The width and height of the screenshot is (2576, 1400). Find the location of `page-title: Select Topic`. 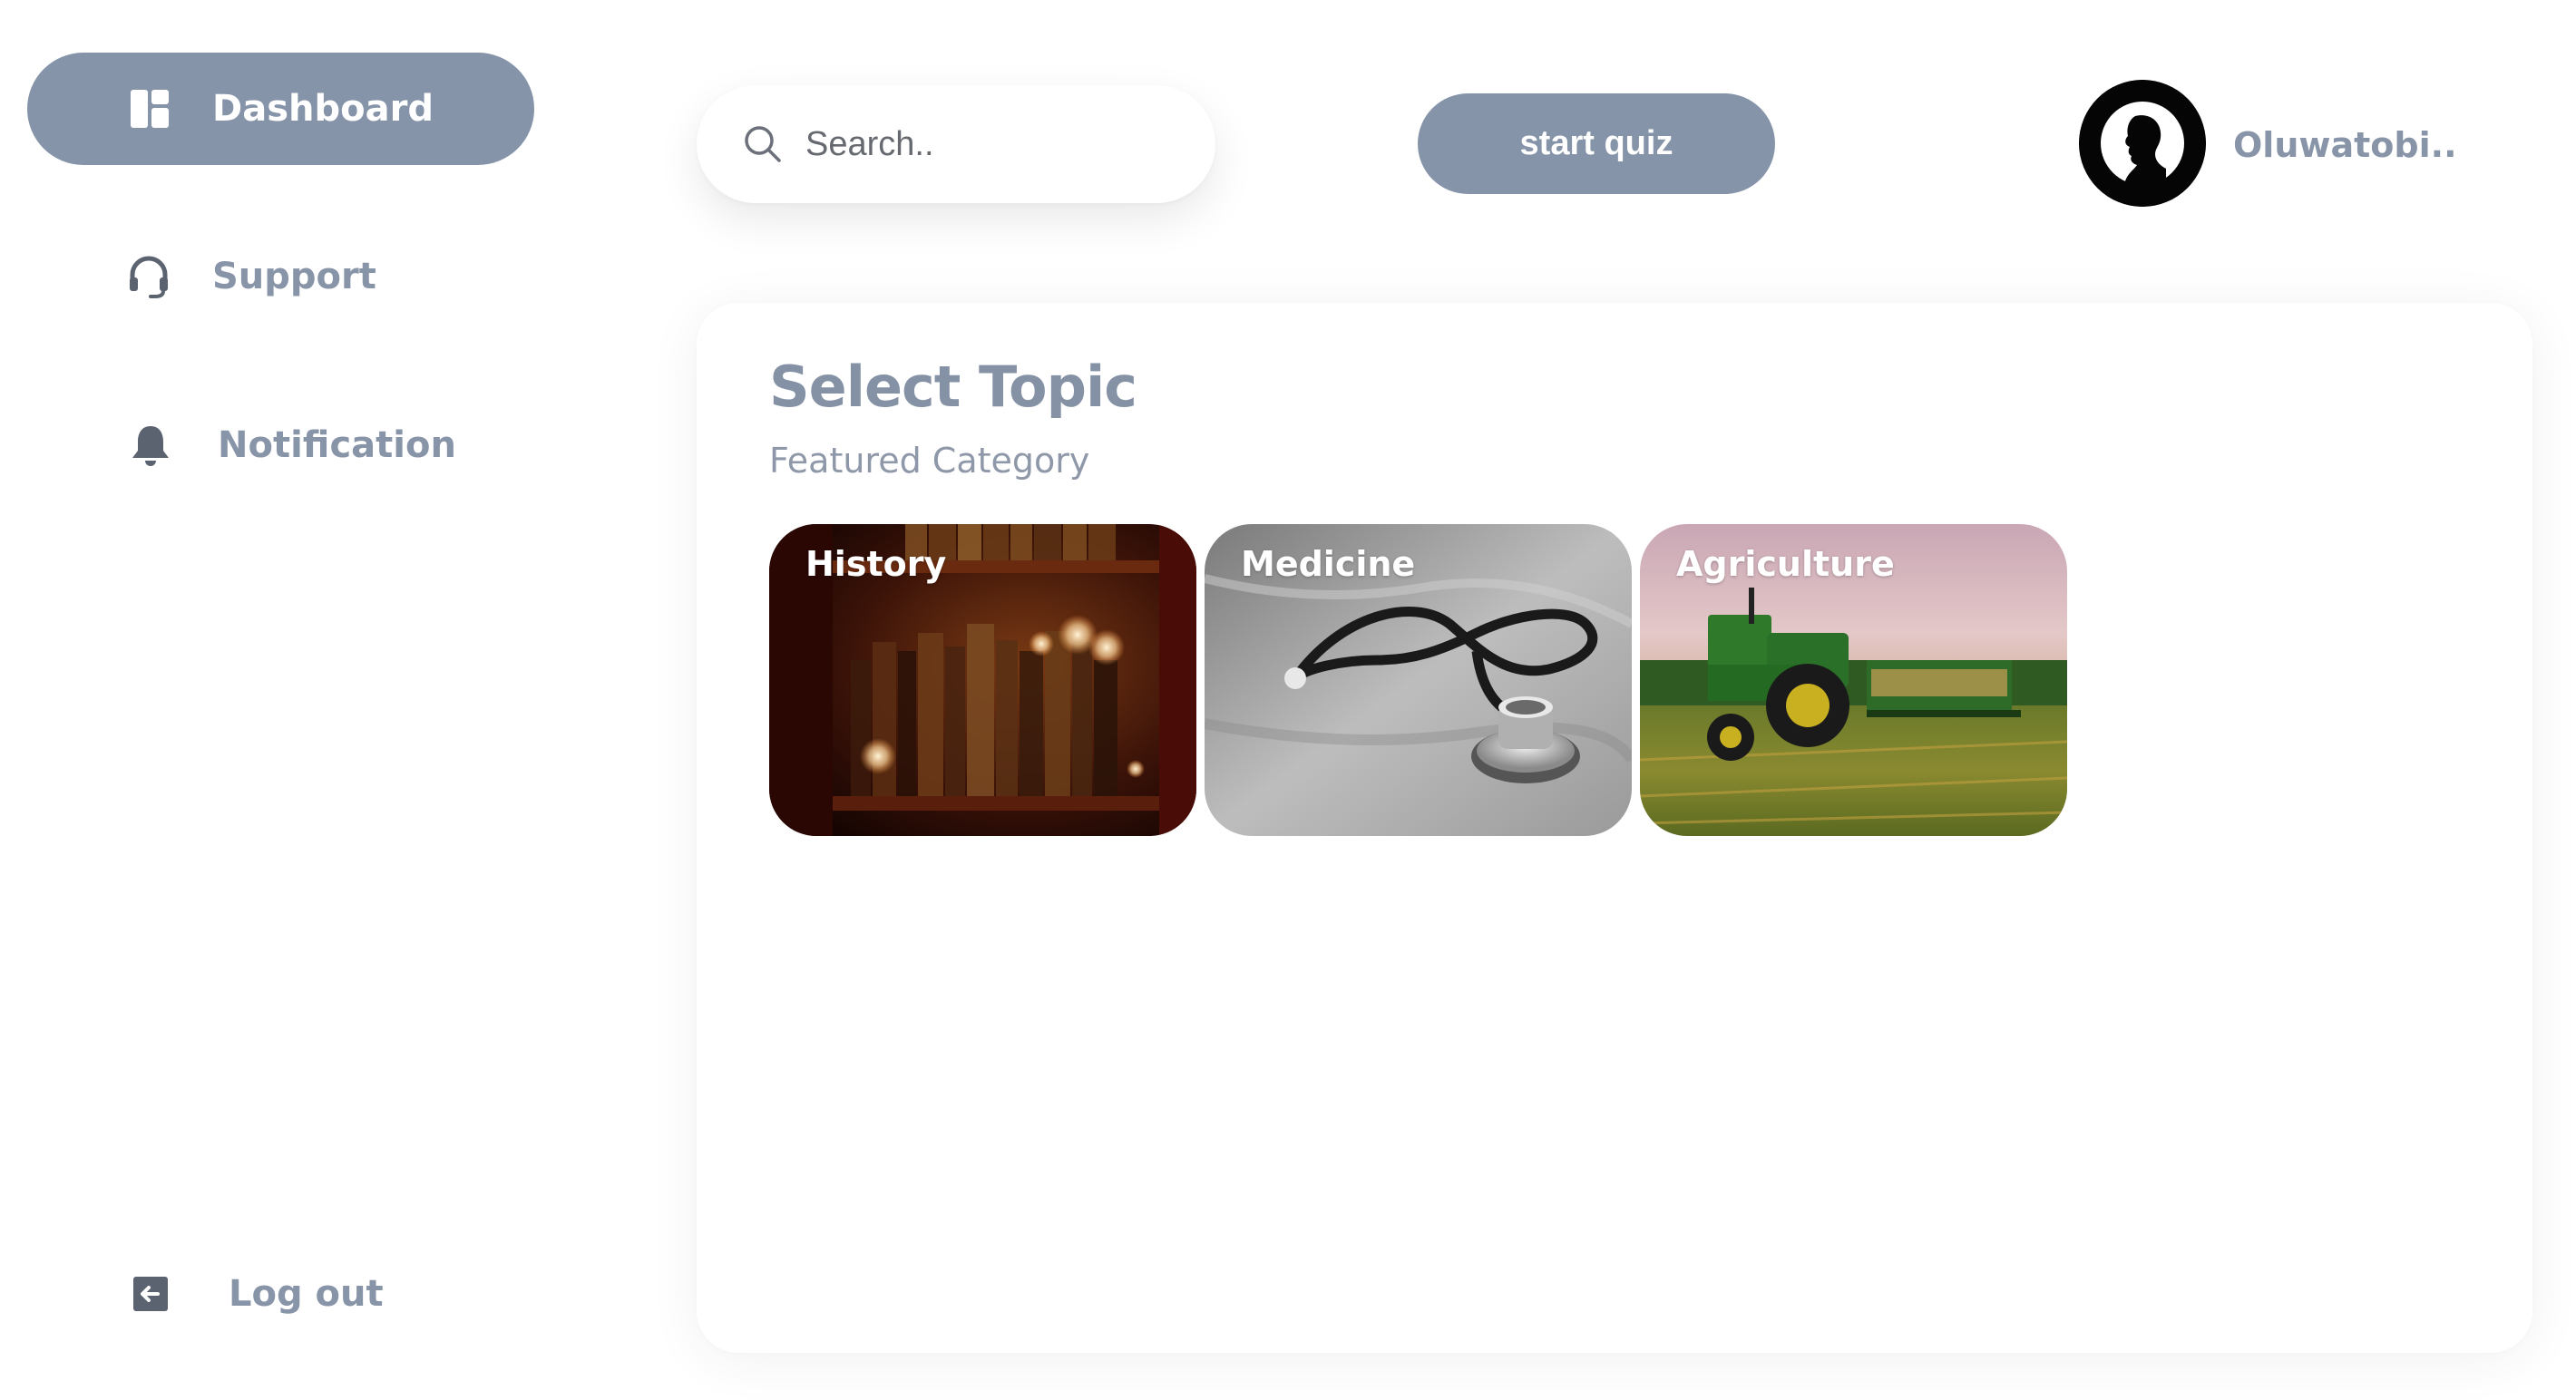

page-title: Select Topic is located at coordinates (953, 387).